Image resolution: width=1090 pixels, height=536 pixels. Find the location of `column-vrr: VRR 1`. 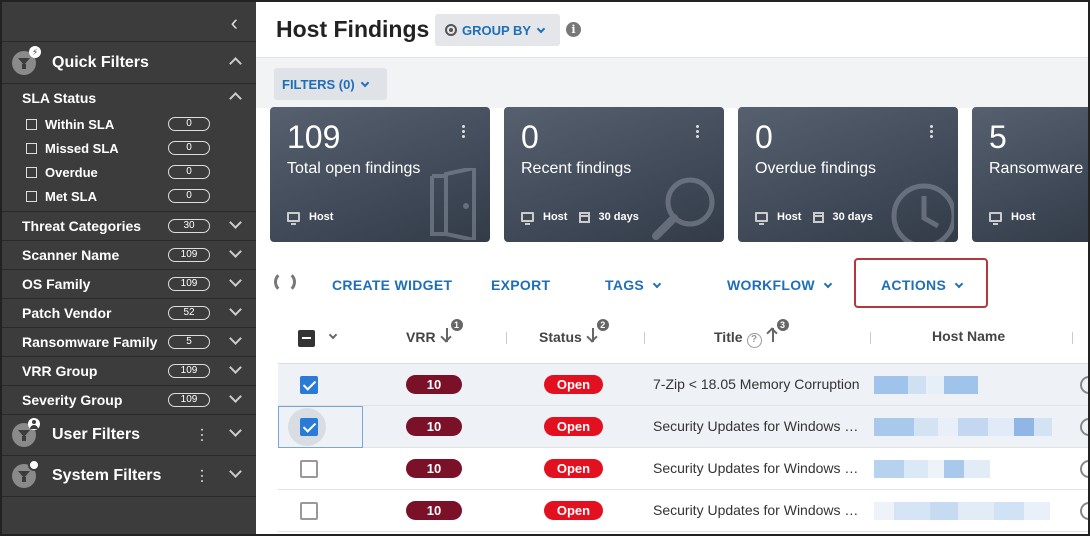

column-vrr: VRR 1 is located at coordinates (434, 332).